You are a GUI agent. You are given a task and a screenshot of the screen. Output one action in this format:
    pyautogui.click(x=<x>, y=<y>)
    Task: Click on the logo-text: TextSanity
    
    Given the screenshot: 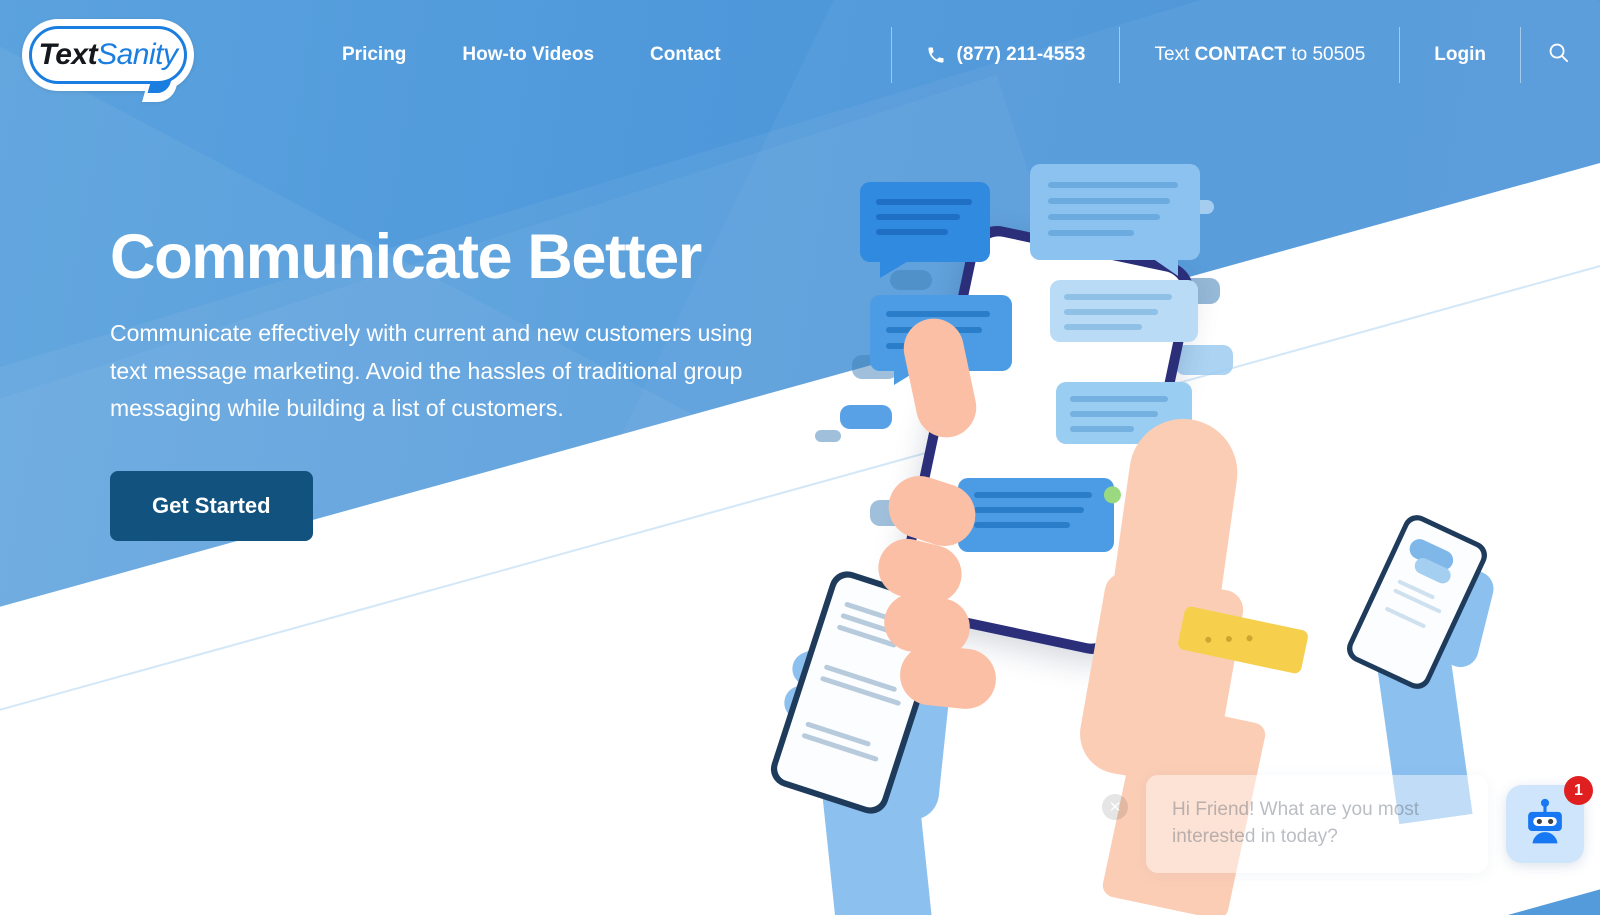 What is the action you would take?
    pyautogui.click(x=108, y=55)
    